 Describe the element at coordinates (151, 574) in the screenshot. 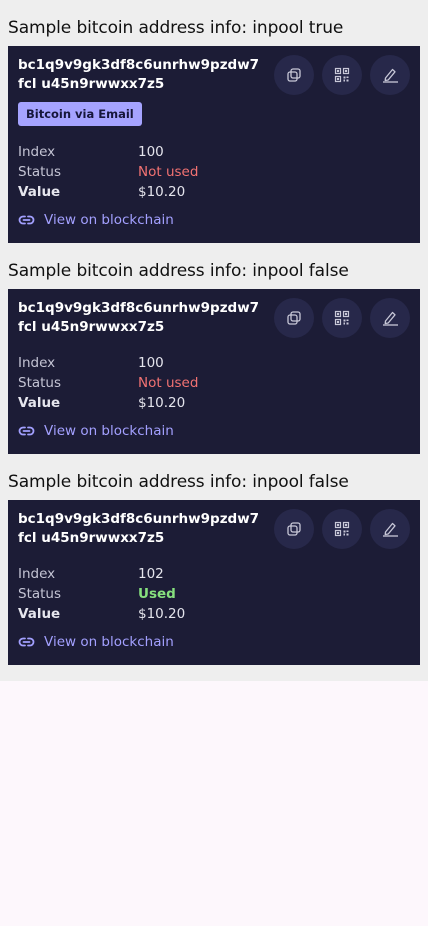

I see `index-value: 102` at that location.